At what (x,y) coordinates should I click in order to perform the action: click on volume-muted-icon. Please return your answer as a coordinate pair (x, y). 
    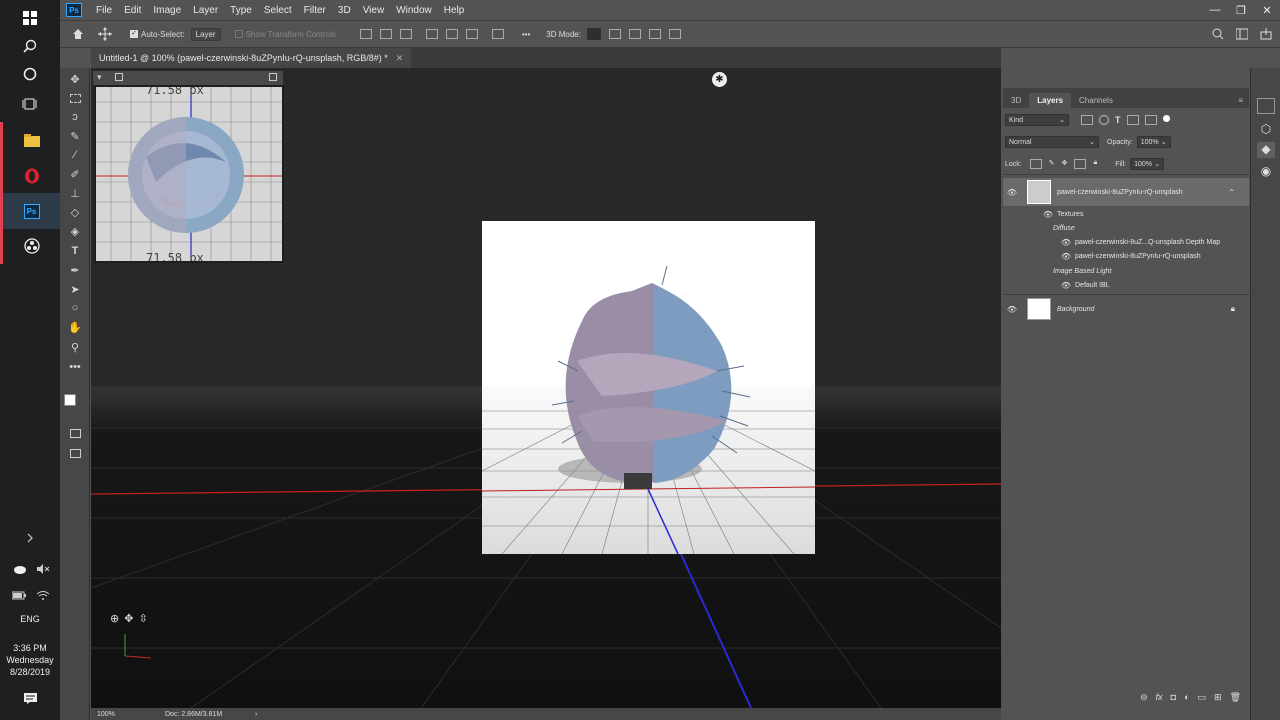
    Looking at the image, I should click on (43, 569).